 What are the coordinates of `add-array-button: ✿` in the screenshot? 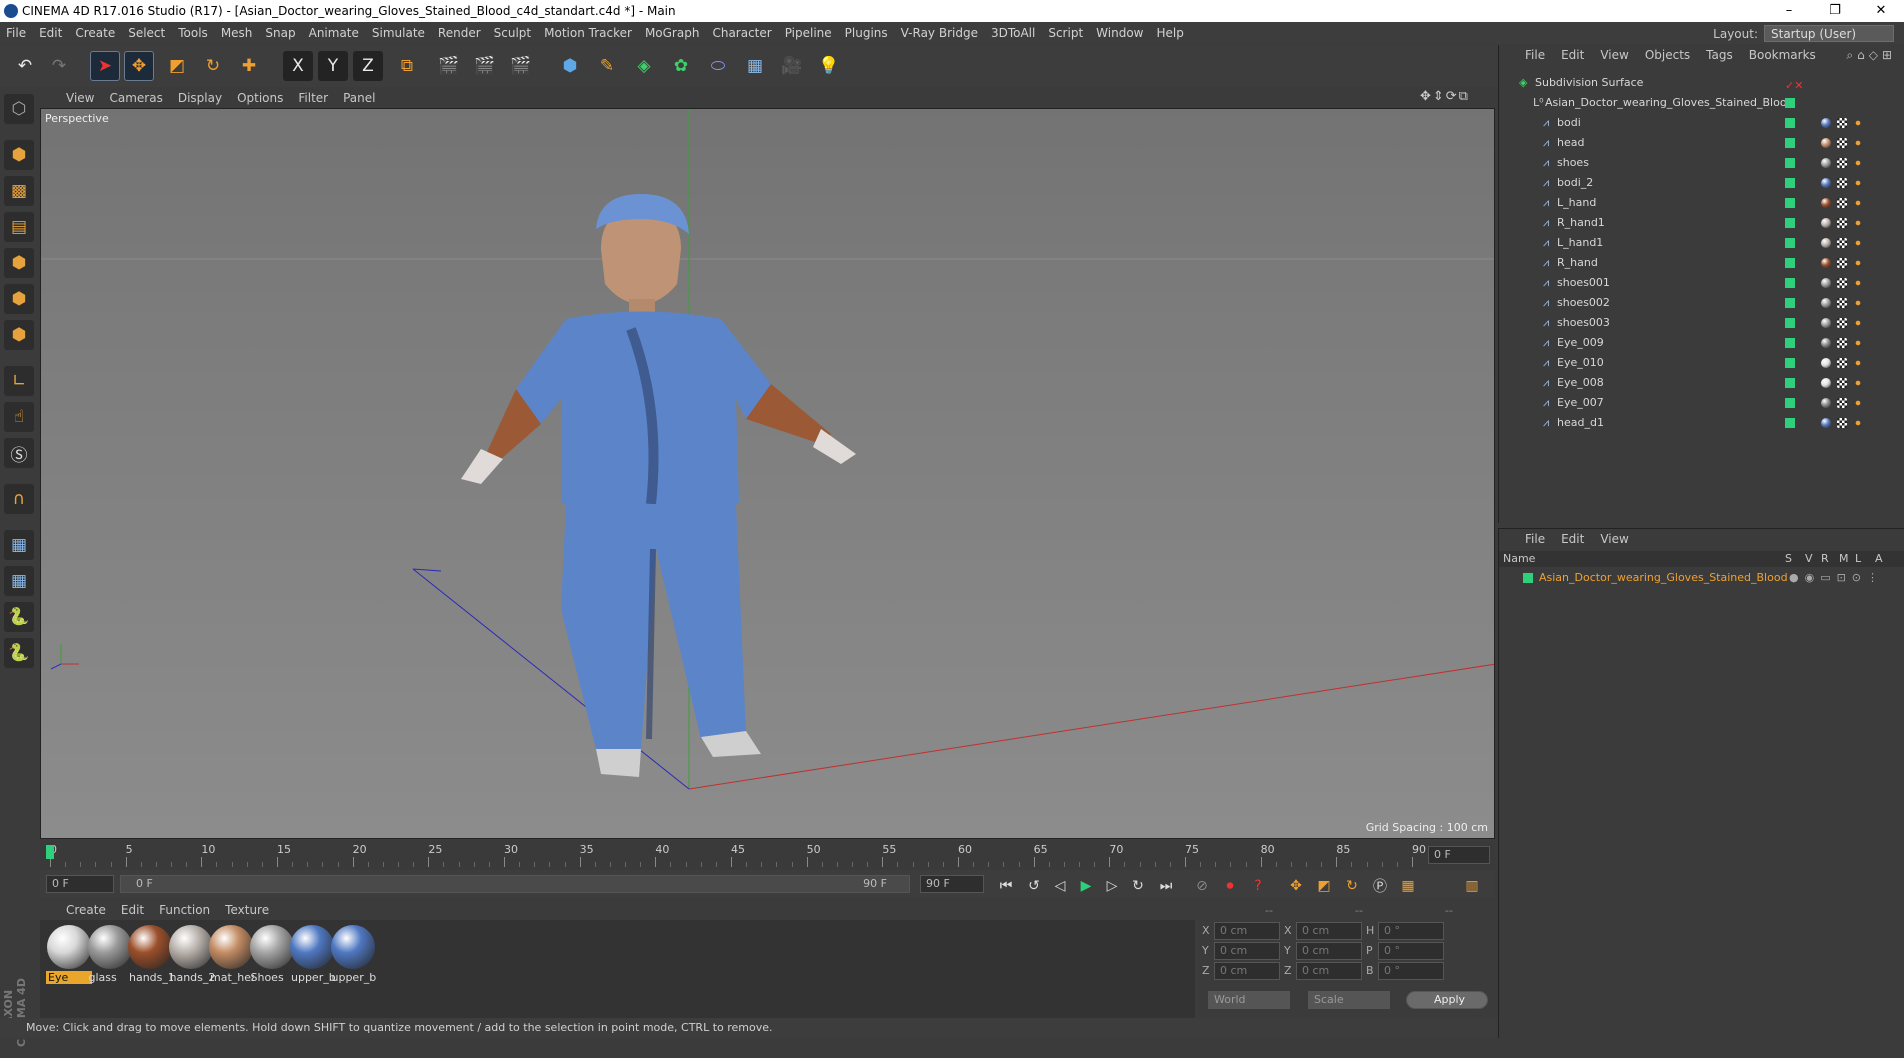 It's located at (681, 66).